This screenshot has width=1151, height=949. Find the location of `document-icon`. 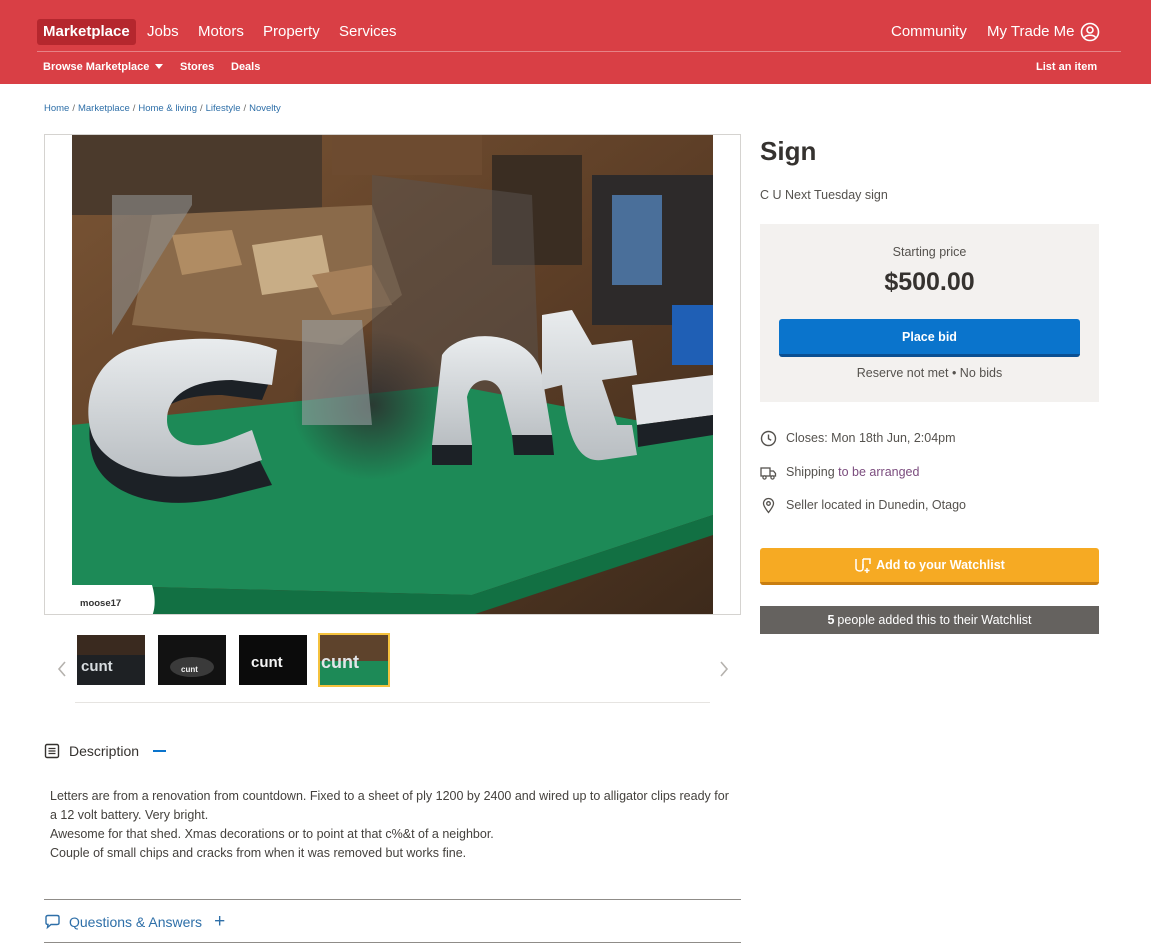

document-icon is located at coordinates (52, 751).